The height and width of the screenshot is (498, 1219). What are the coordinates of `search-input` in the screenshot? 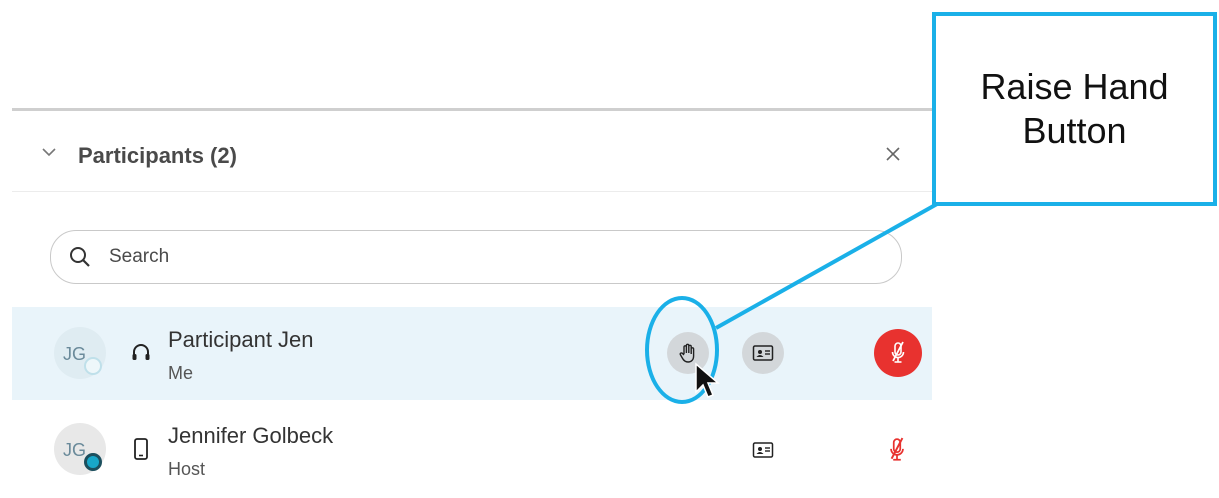 It's located at (489, 257).